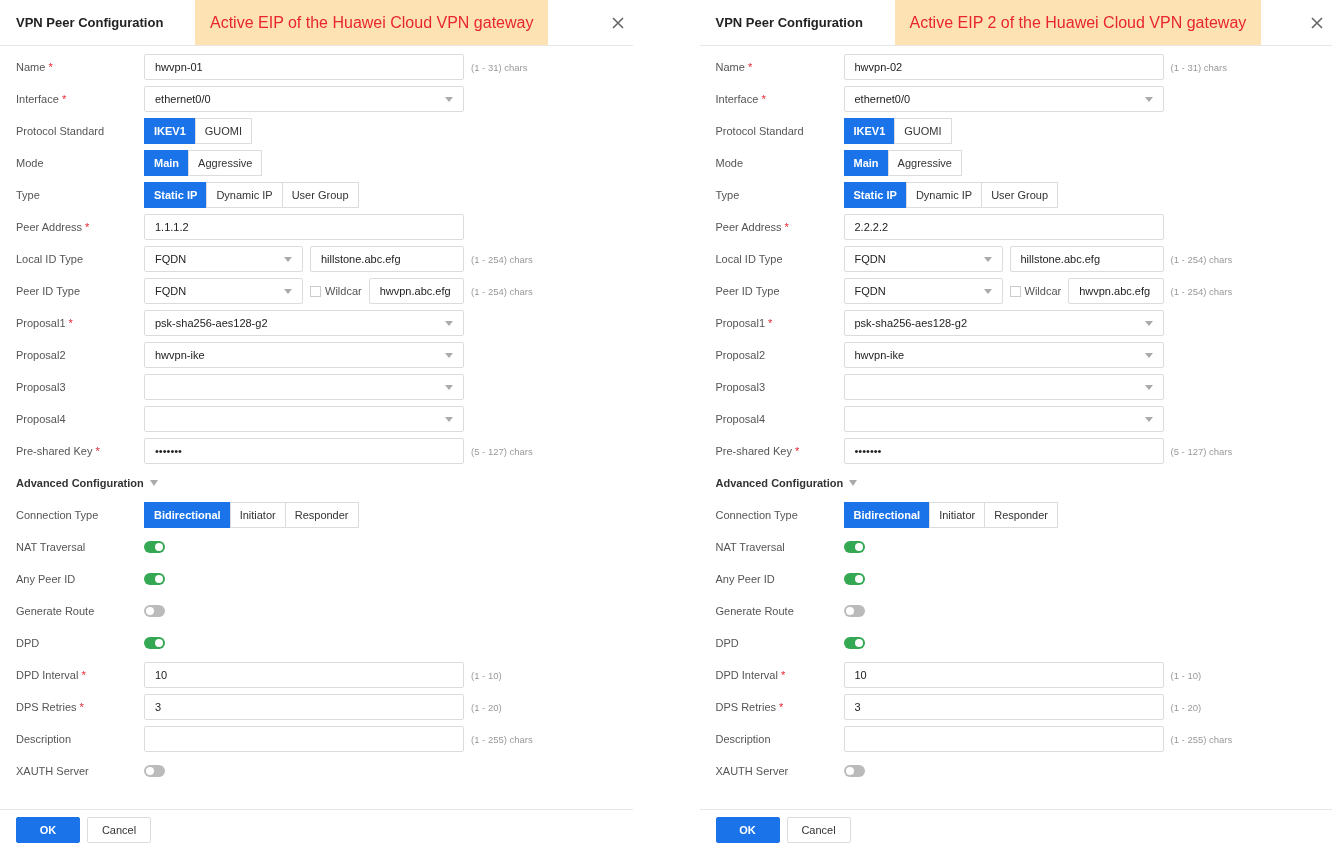 The width and height of the screenshot is (1332, 853). I want to click on field-label: Generate Route, so click(56, 611).